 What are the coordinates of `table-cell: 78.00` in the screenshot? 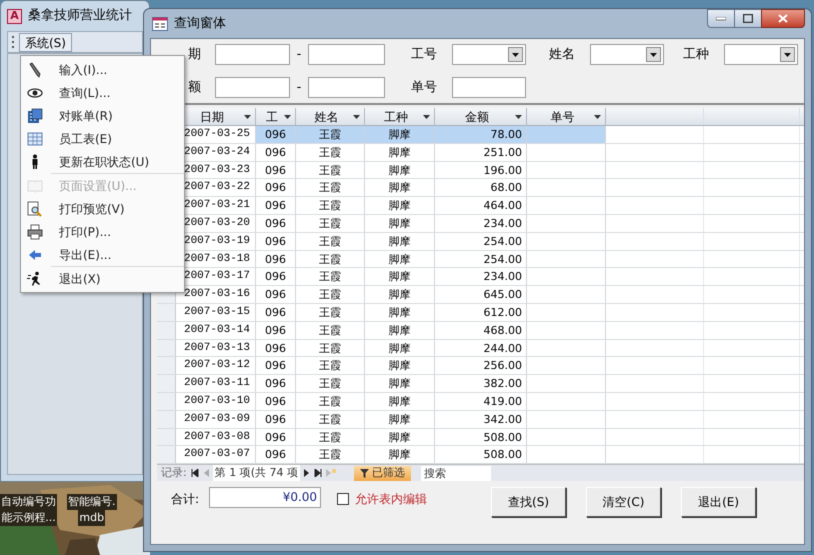 It's located at (481, 134).